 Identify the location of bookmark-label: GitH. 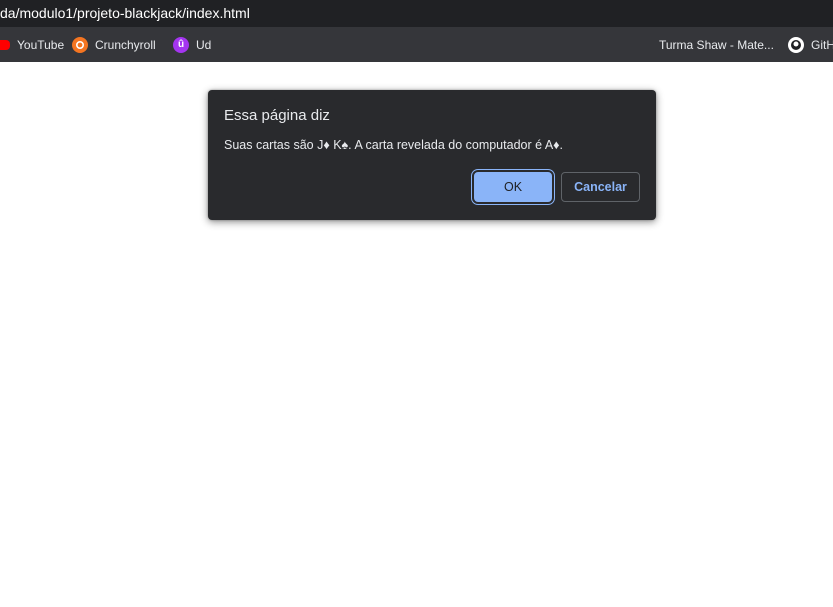
(822, 44).